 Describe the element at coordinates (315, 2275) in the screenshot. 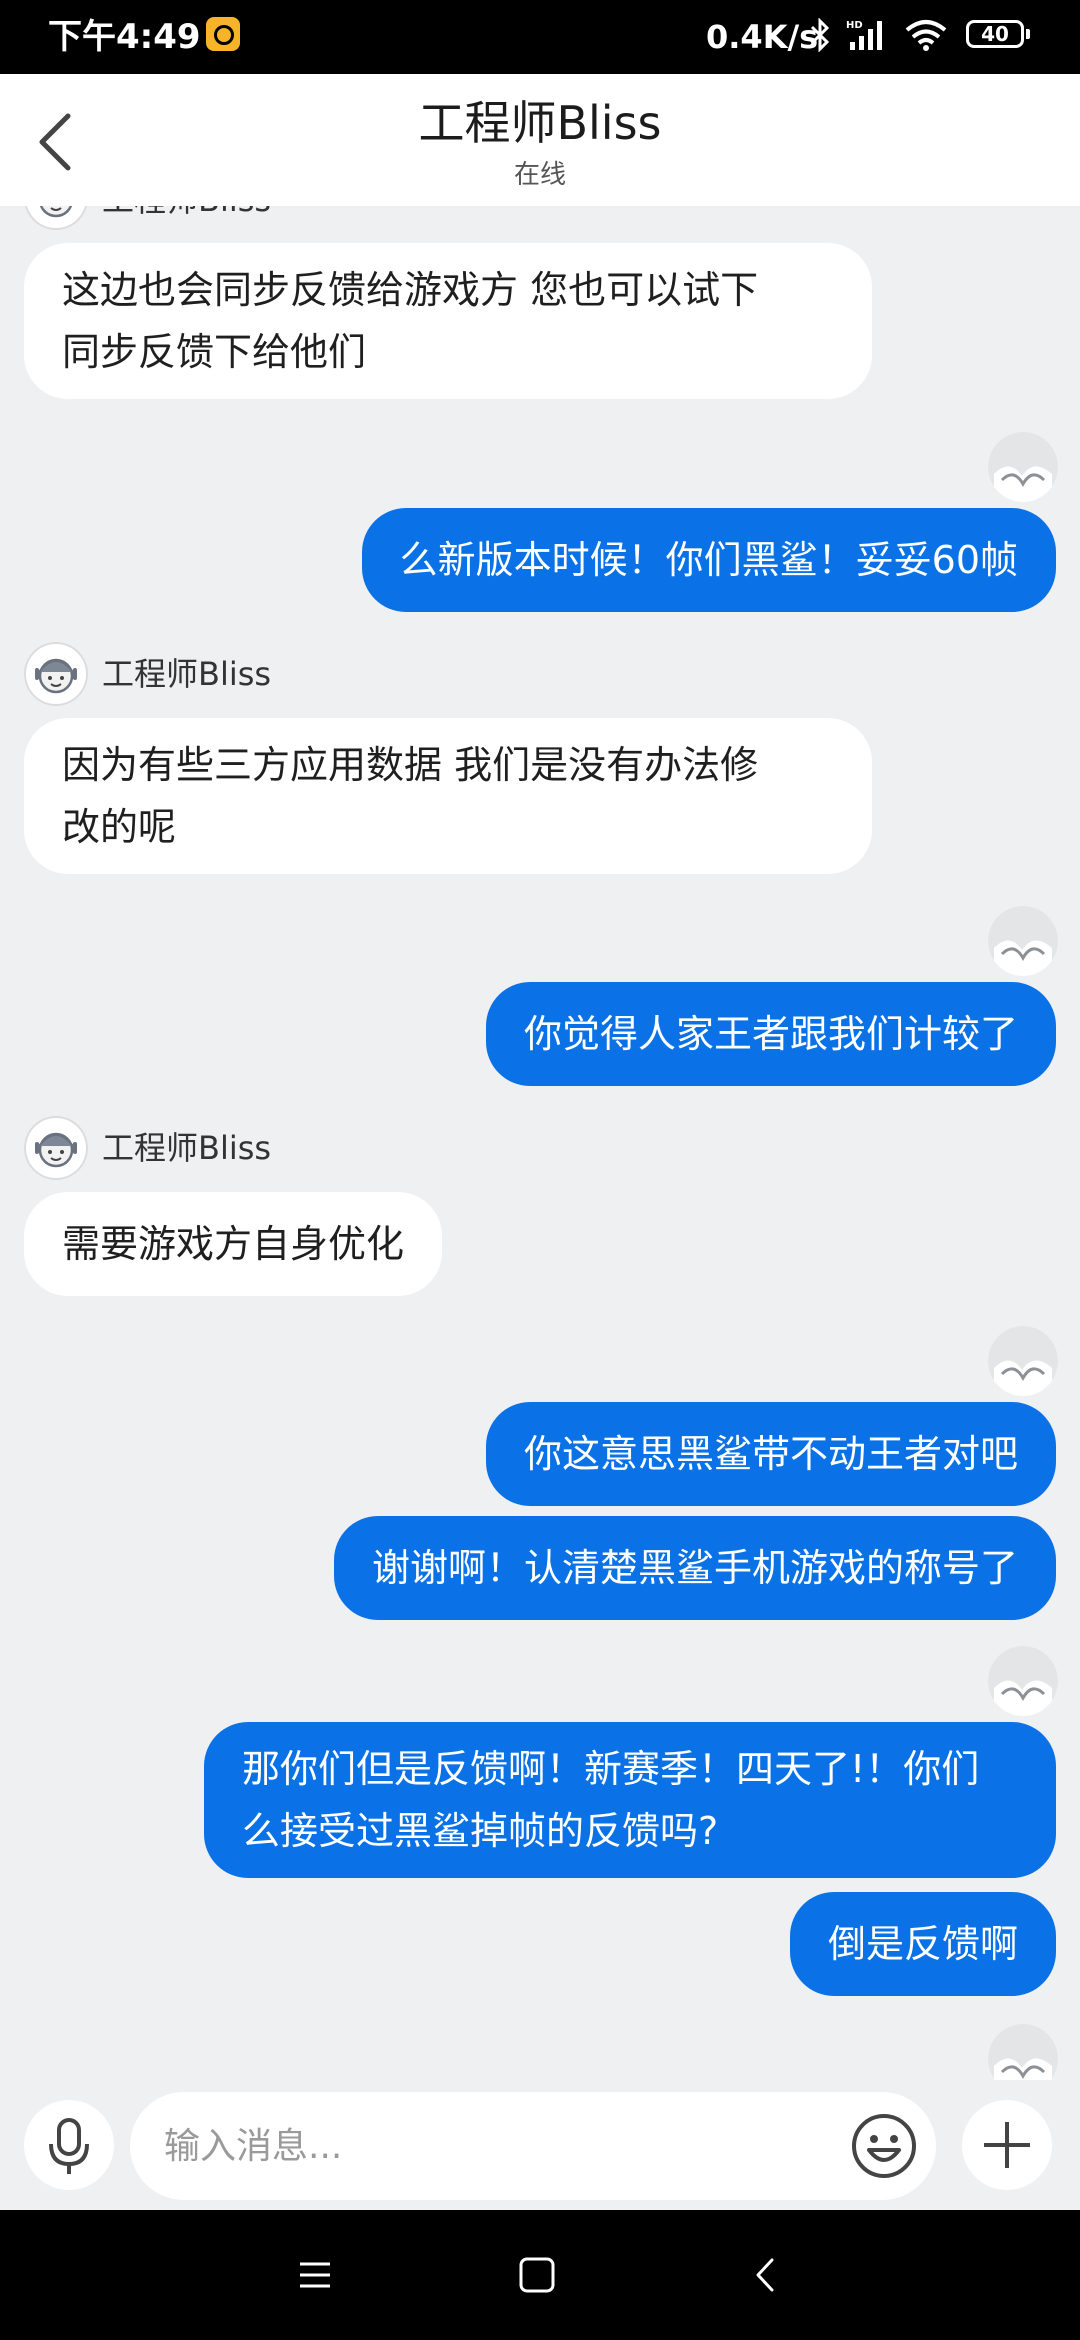

I see `menu-icon` at that location.